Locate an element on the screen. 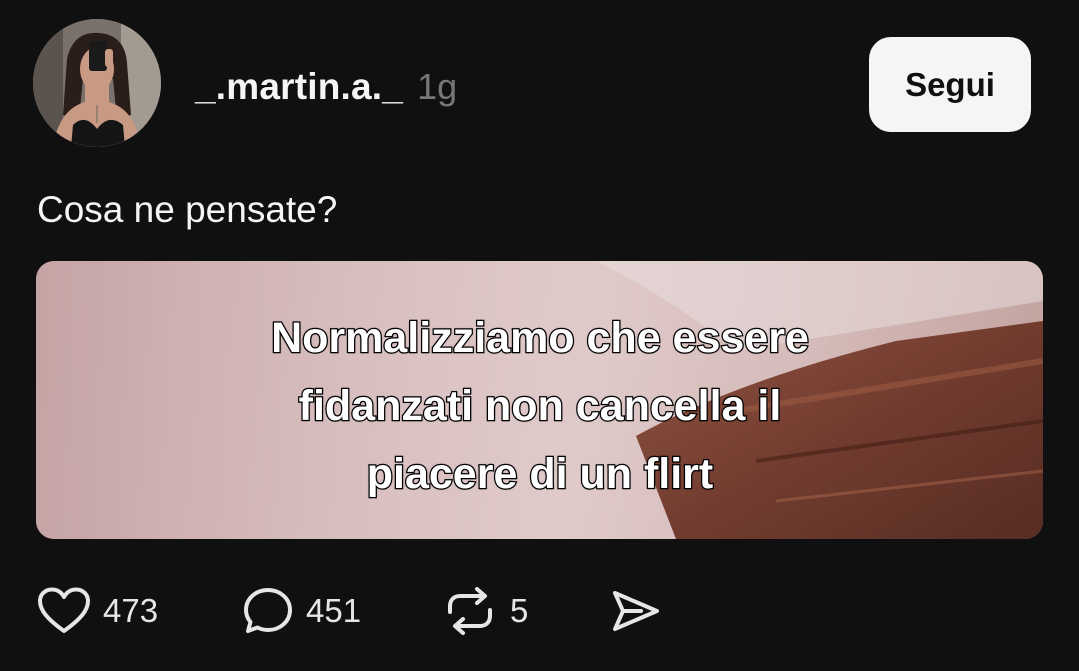 The height and width of the screenshot is (671, 1079). avatar-image is located at coordinates (97, 83).